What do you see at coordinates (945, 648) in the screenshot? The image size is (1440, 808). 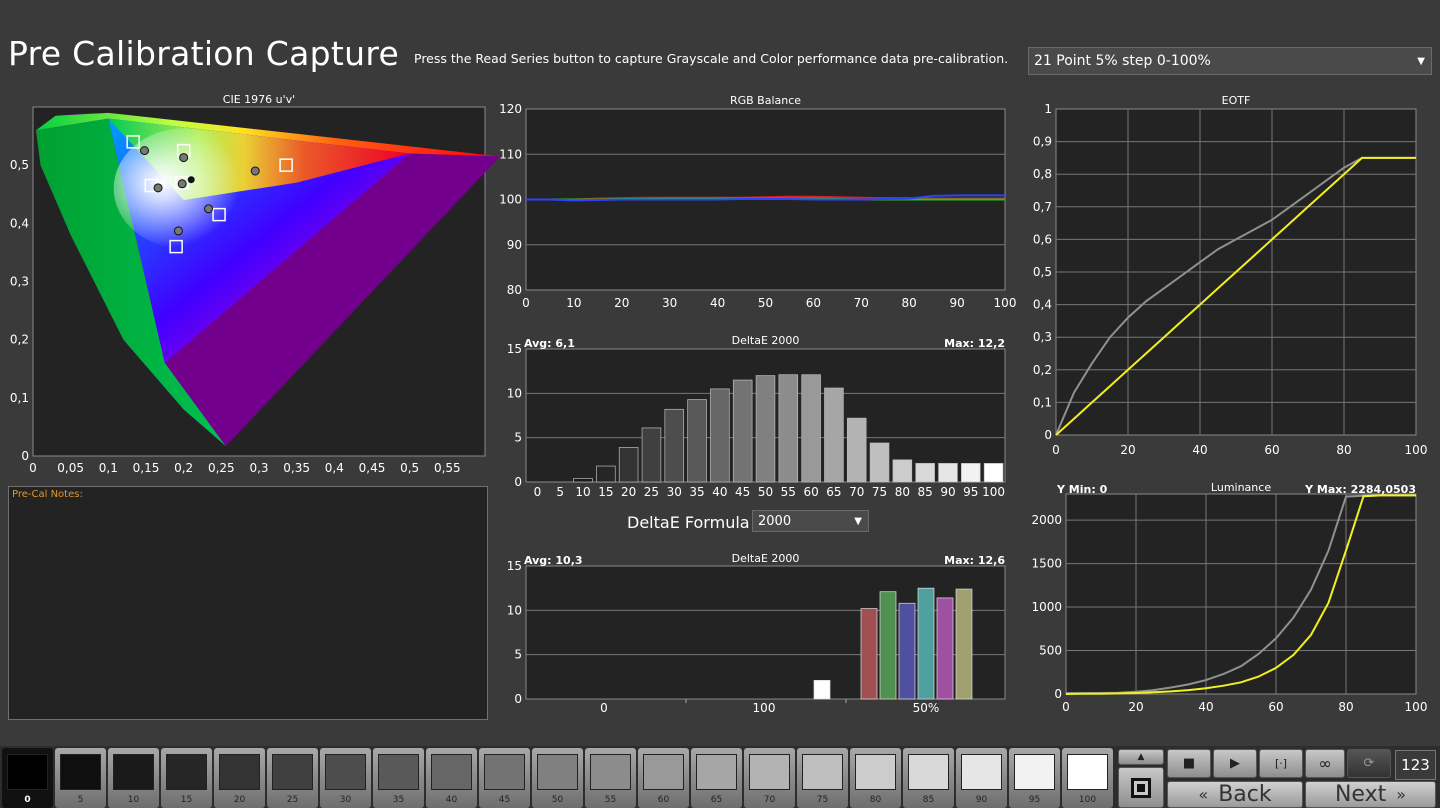 I see `color-deltae-bar` at bounding box center [945, 648].